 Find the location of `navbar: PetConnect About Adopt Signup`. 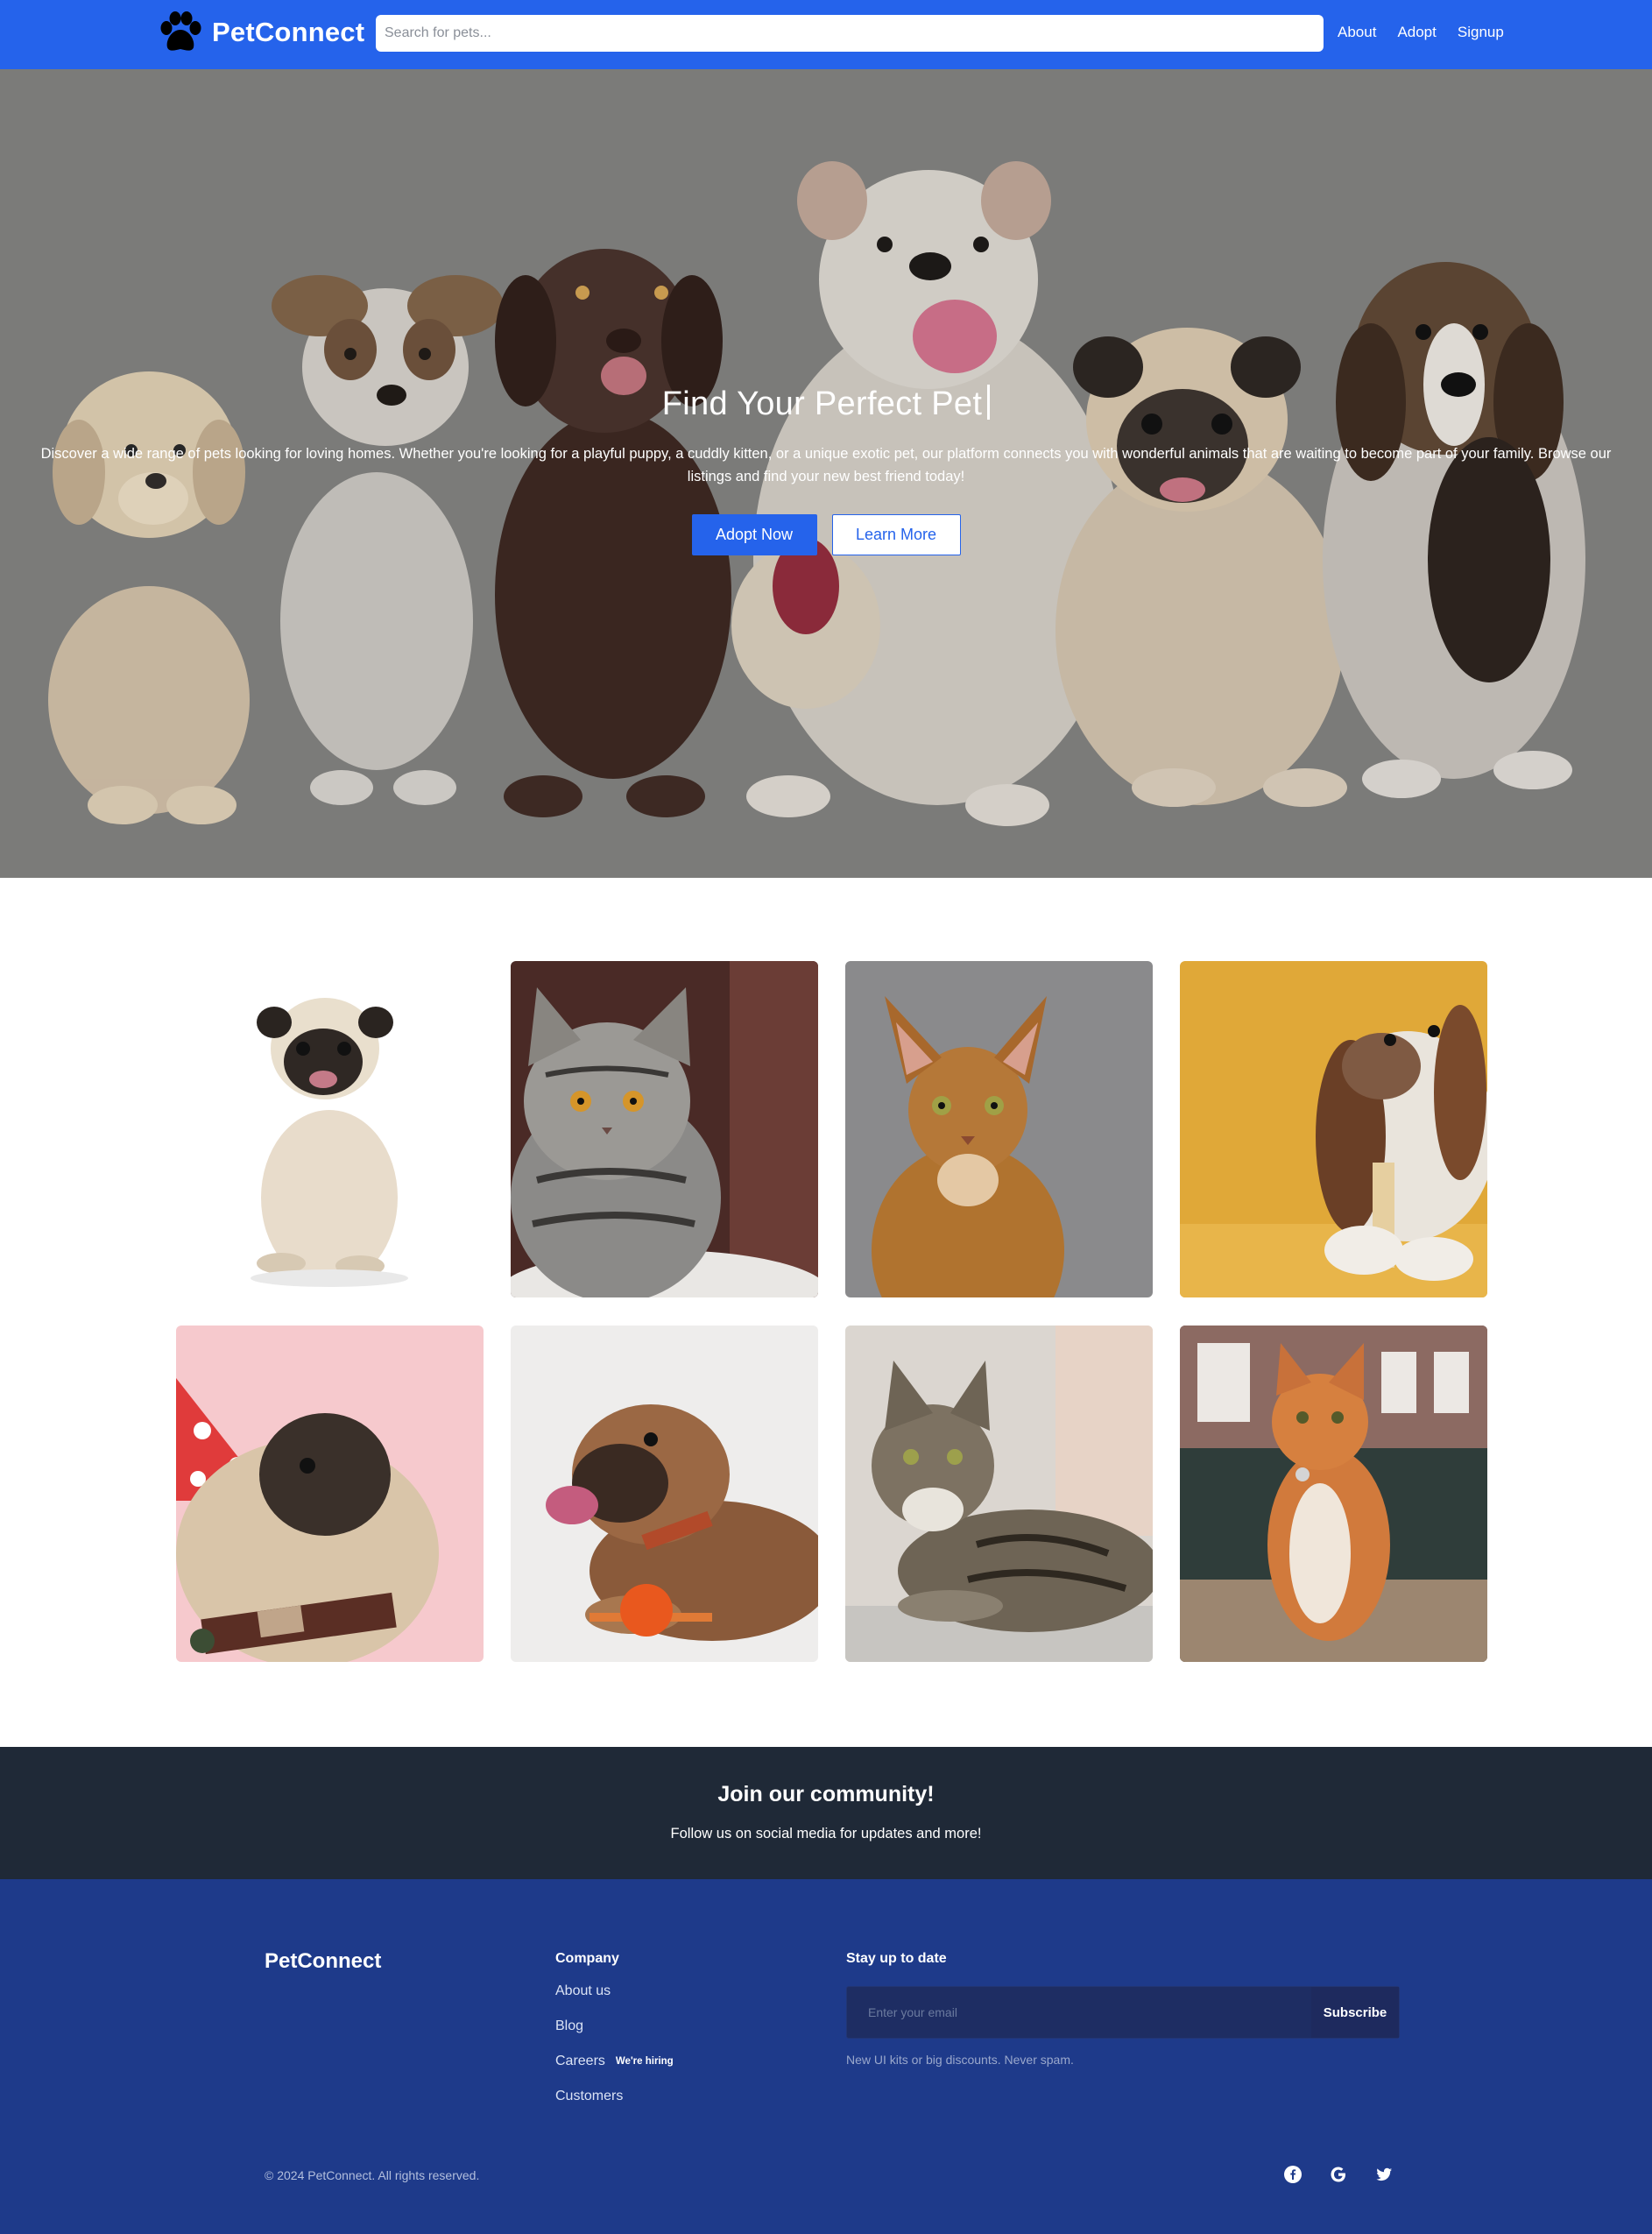

navbar: PetConnect About Adopt Signup is located at coordinates (826, 34).